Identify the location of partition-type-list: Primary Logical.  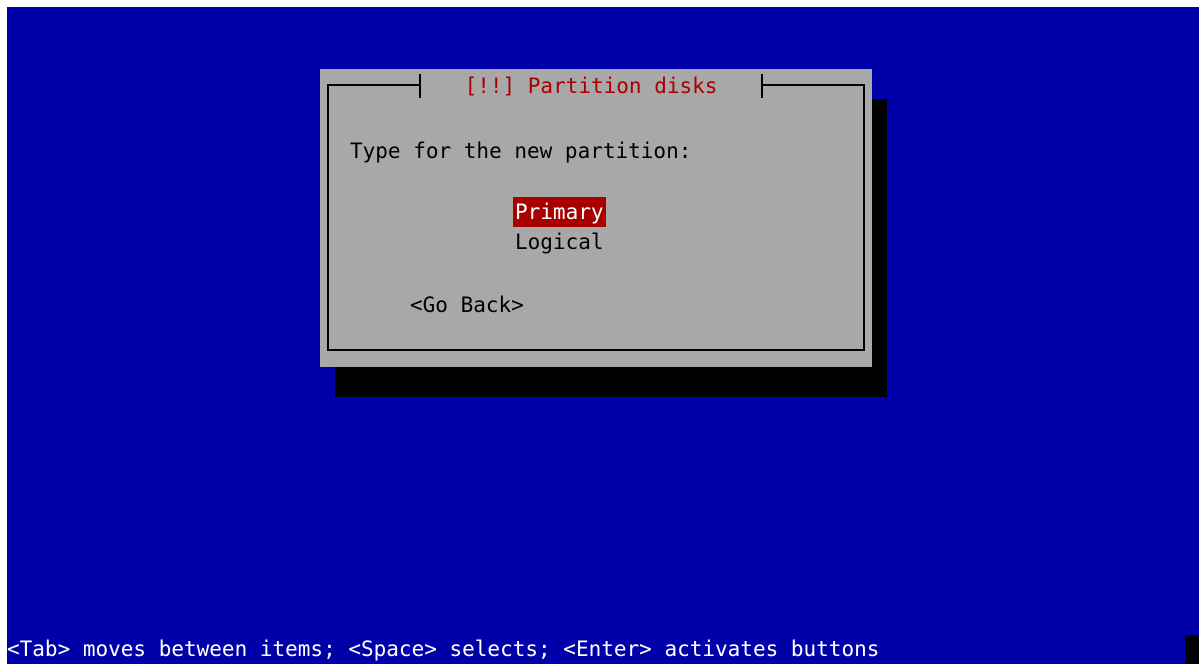
(559, 227).